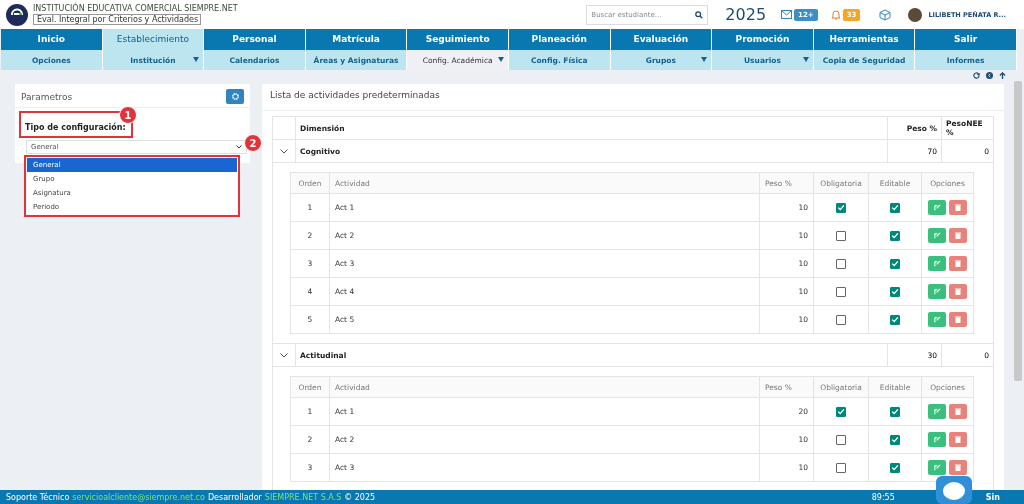 The height and width of the screenshot is (504, 1024). What do you see at coordinates (17, 14) in the screenshot?
I see `school-logo` at bounding box center [17, 14].